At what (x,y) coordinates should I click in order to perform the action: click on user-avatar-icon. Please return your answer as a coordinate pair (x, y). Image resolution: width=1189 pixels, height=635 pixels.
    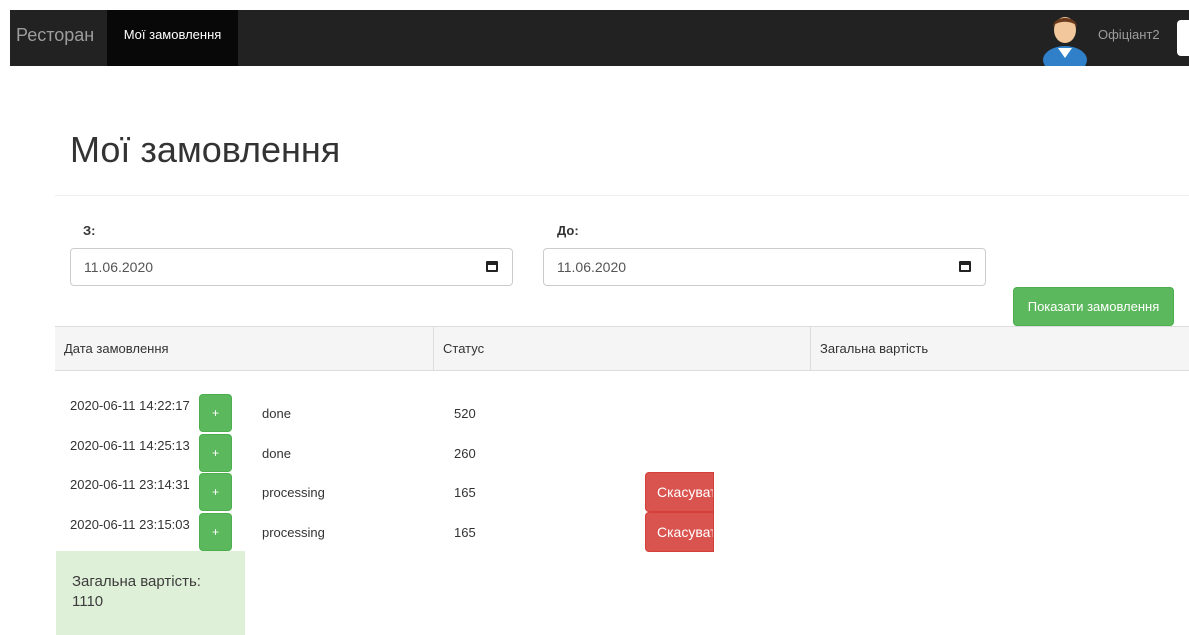
    Looking at the image, I should click on (1065, 42).